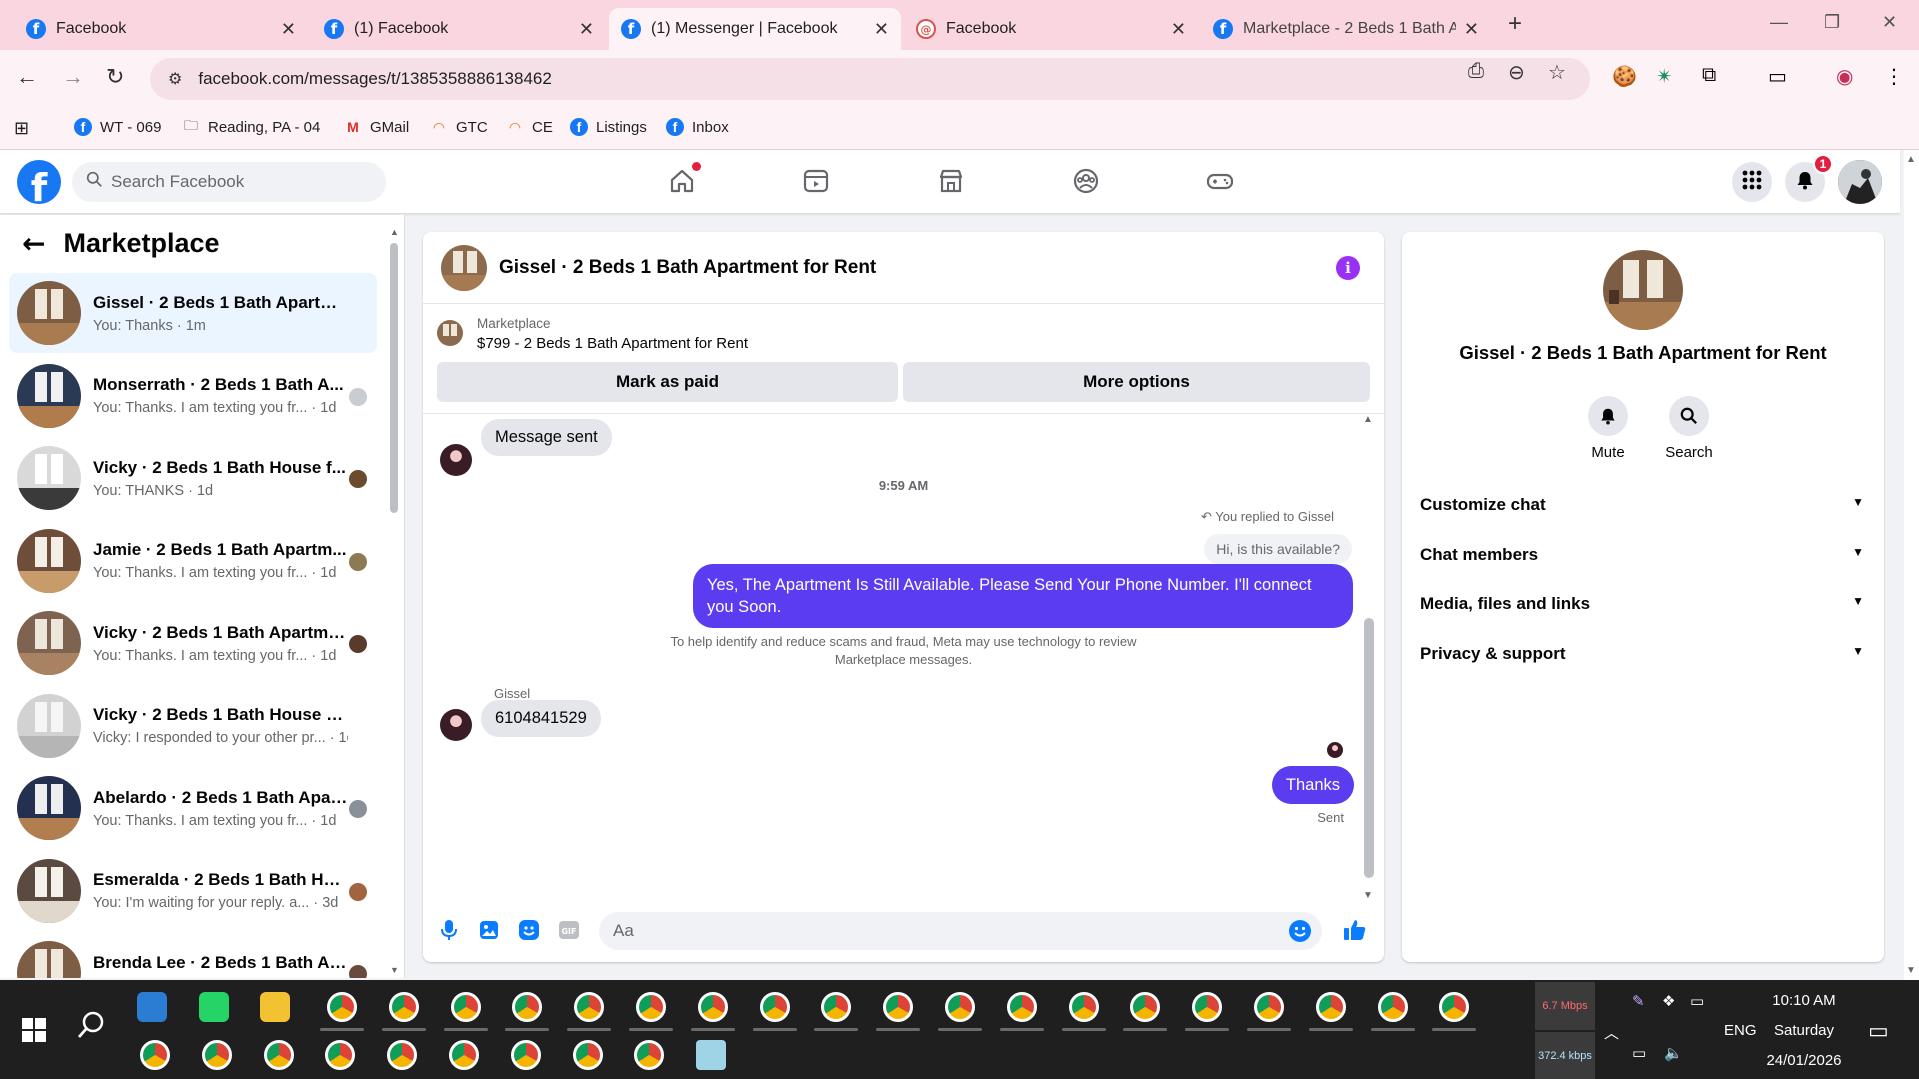 The image size is (1919, 1079). Describe the element at coordinates (1608, 428) in the screenshot. I see `mute-button: Mute` at that location.